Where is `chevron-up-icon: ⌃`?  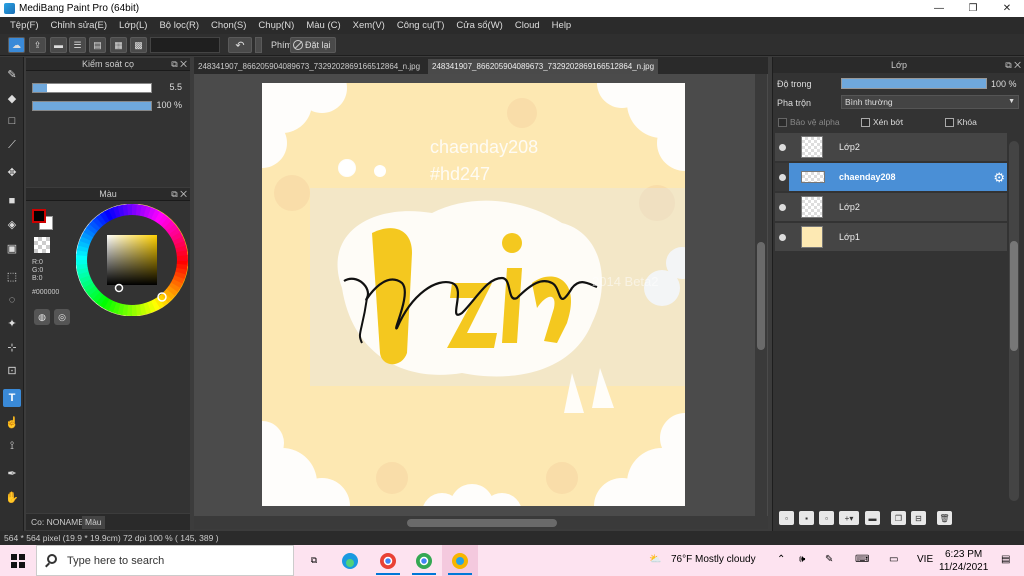
chevron-up-icon: ⌃ is located at coordinates (781, 559).